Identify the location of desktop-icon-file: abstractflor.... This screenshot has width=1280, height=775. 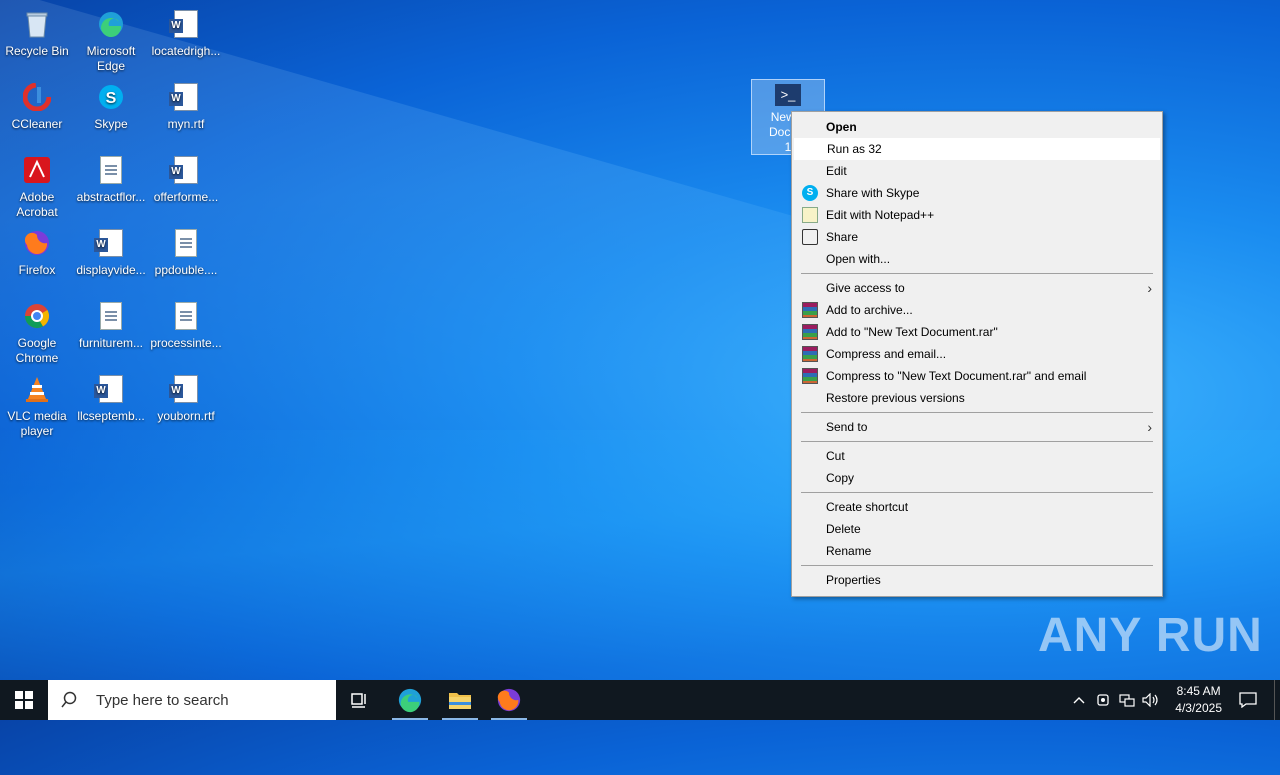
(111, 177).